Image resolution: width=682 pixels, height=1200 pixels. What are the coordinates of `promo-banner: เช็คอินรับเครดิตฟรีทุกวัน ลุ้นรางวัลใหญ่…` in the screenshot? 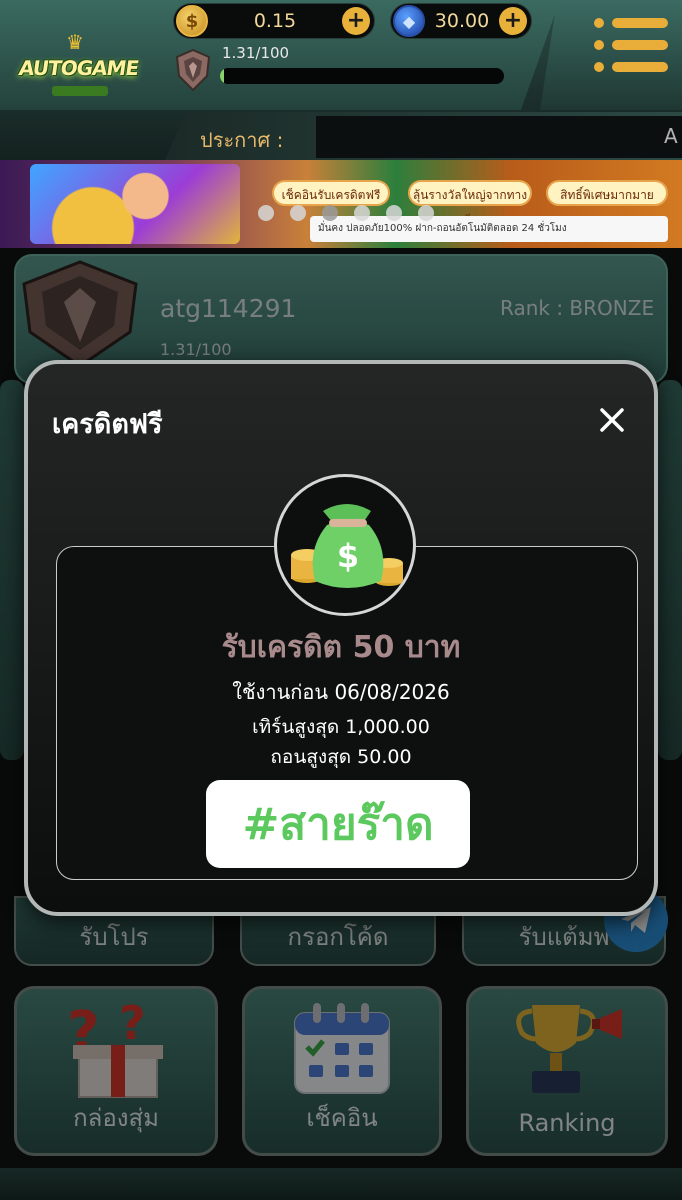 It's located at (341, 204).